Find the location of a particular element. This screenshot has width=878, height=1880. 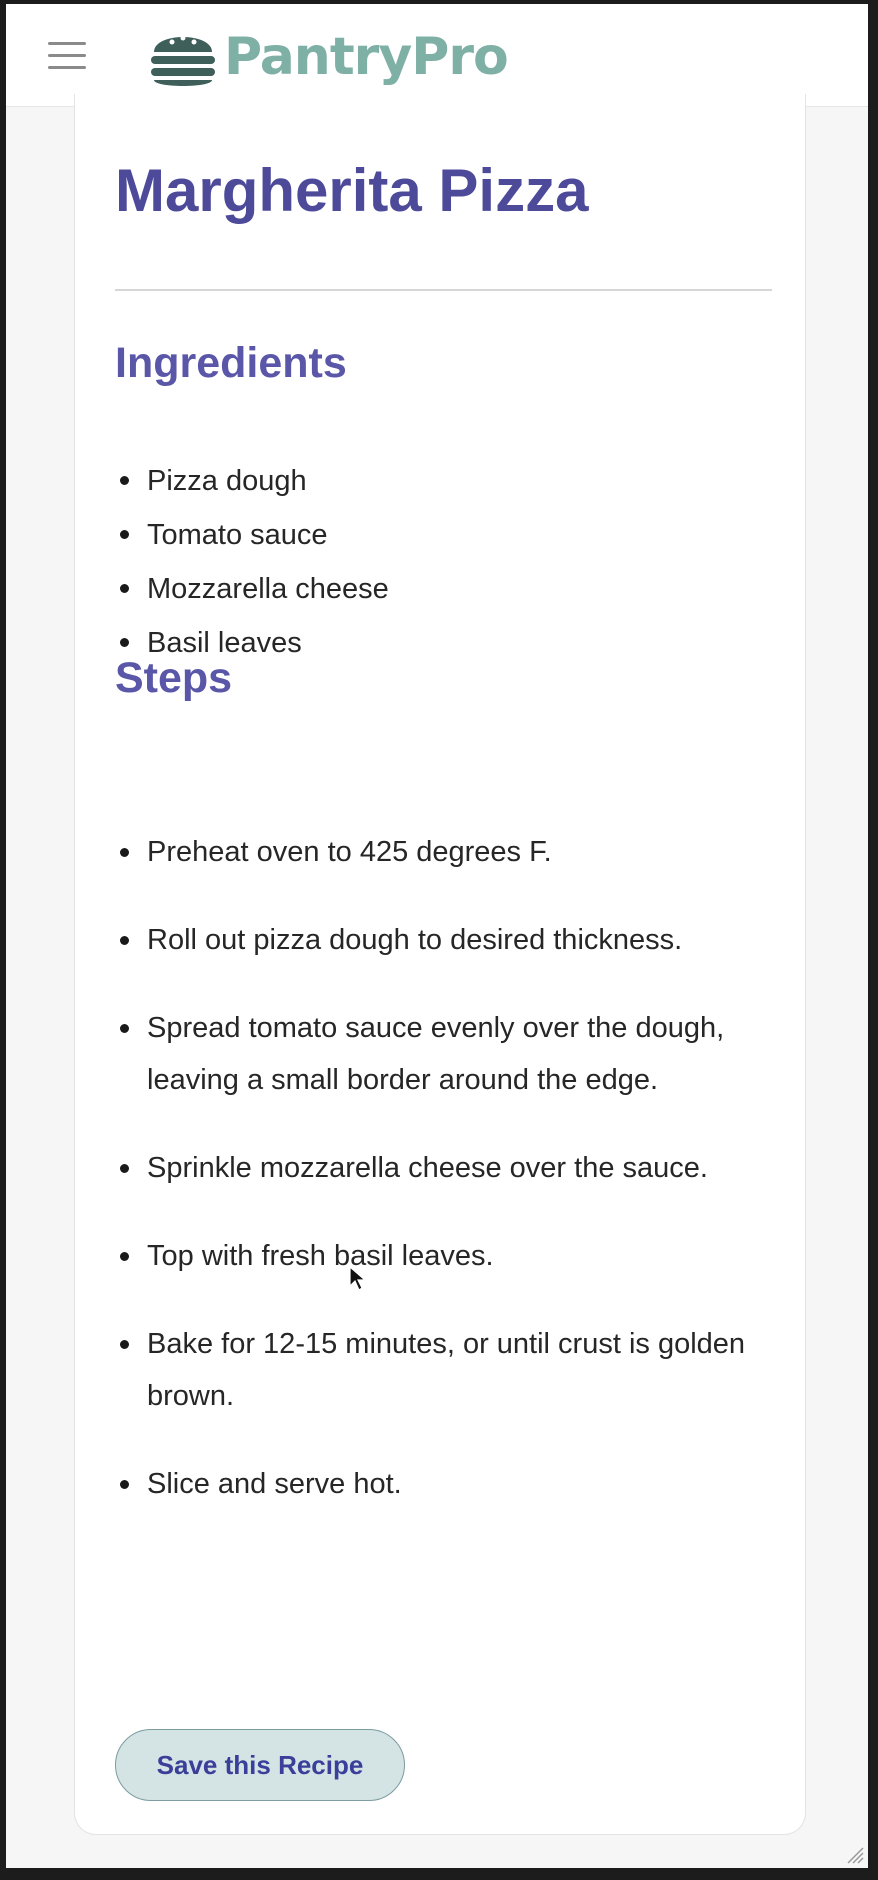

brand-name: PantryPro is located at coordinates (366, 57).